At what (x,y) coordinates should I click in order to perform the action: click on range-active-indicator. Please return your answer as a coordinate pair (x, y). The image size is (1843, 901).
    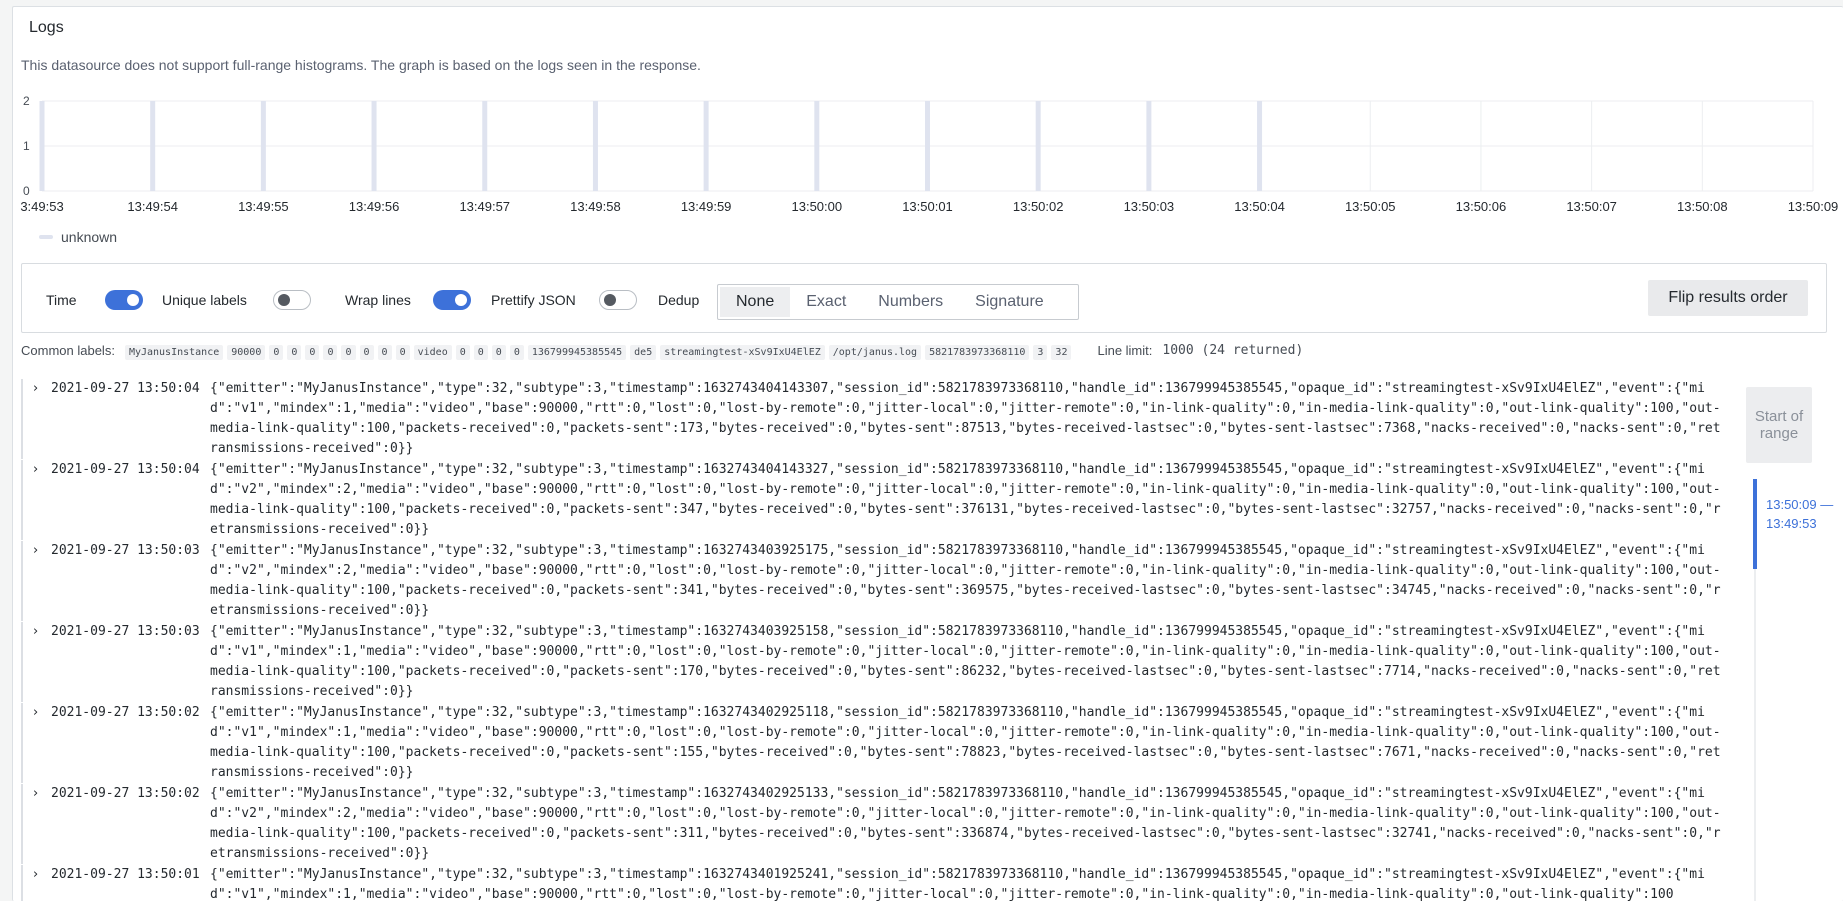
    Looking at the image, I should click on (1755, 524).